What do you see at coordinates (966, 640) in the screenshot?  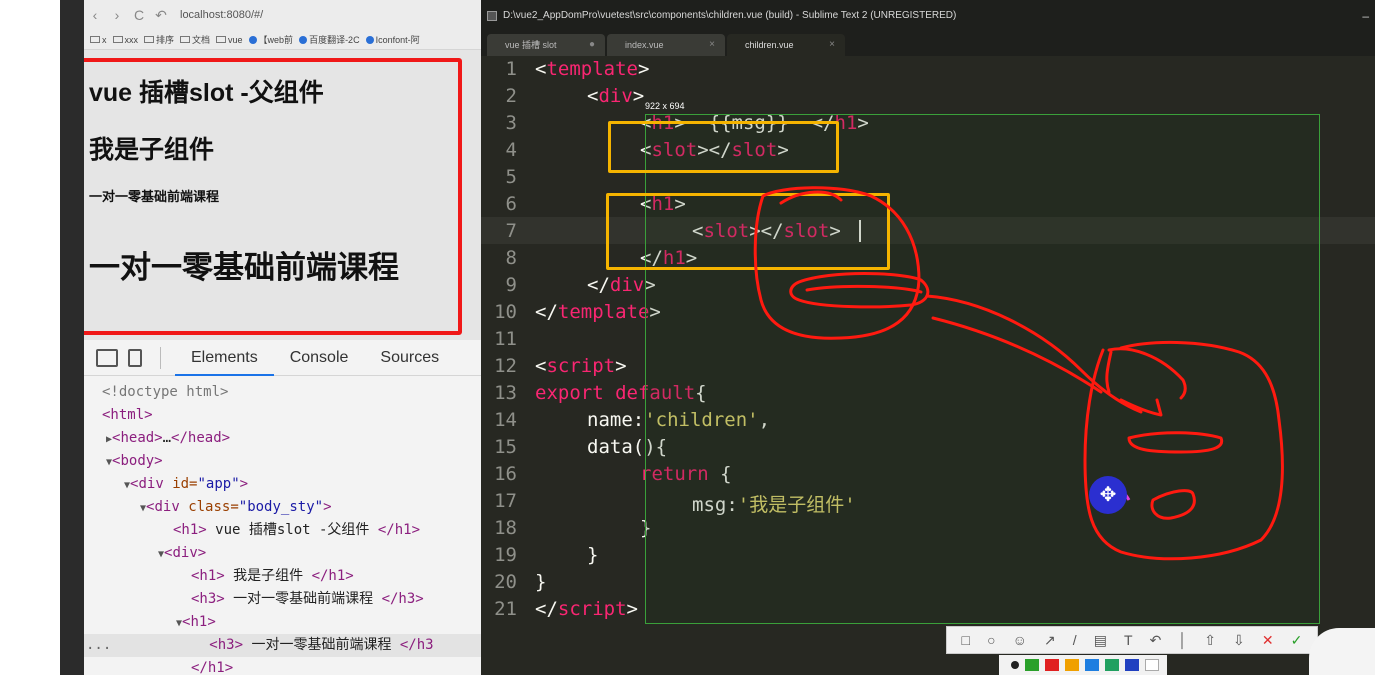 I see `rectangle-tool-icon: □` at bounding box center [966, 640].